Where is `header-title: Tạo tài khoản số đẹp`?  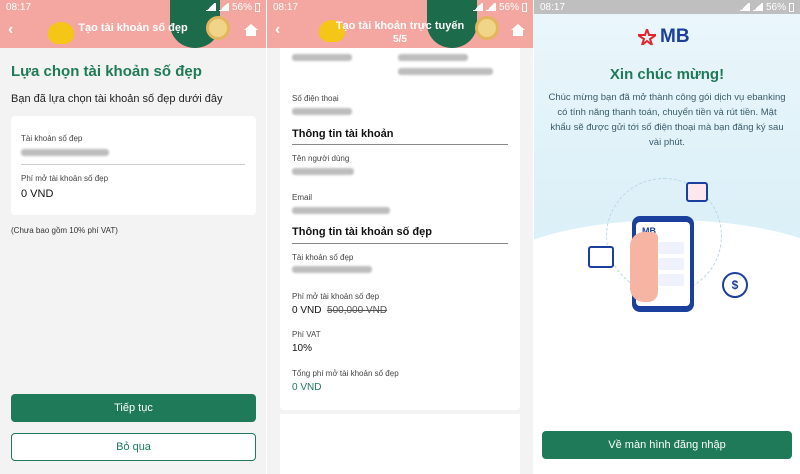
header-title: Tạo tài khoản số đẹp is located at coordinates (133, 28).